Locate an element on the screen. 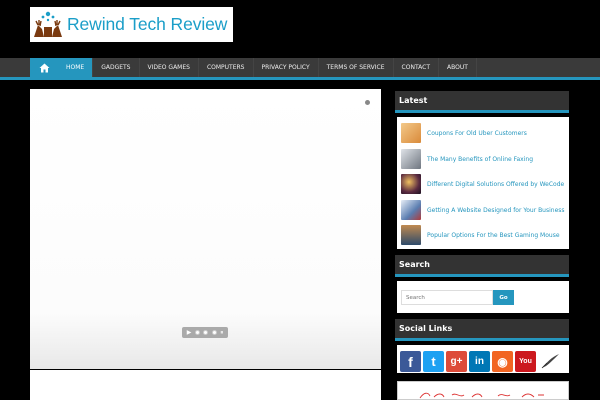 The image size is (600, 400). nav-home-icon-button is located at coordinates (44, 67).